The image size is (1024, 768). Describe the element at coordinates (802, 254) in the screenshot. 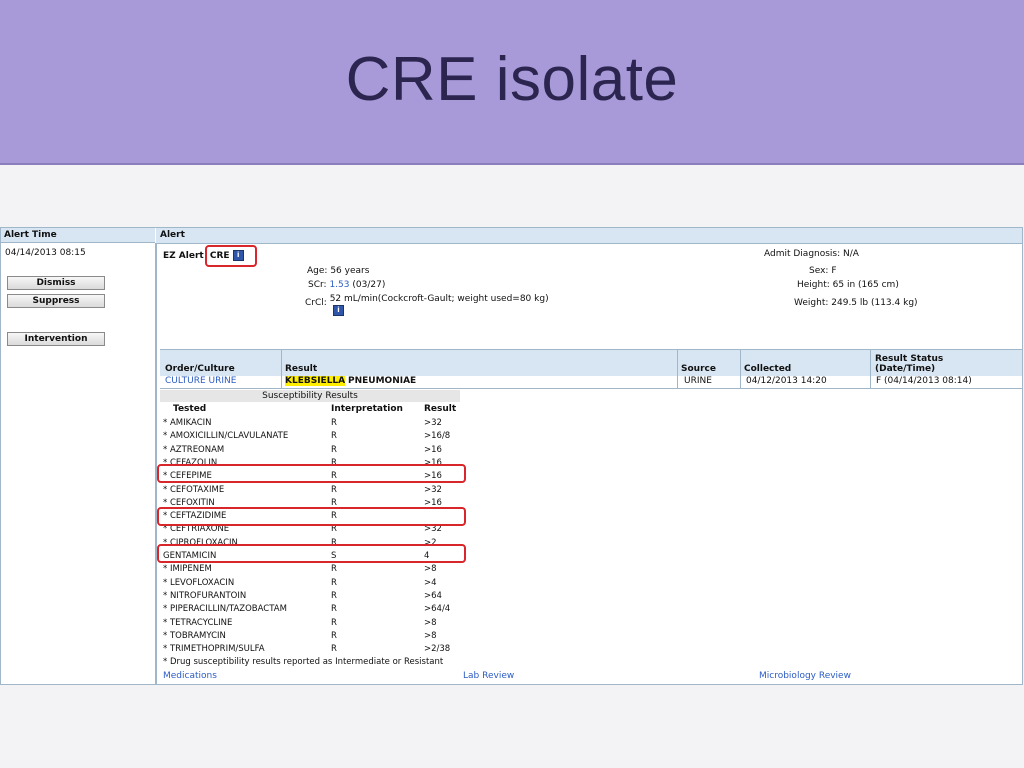

I see `admit-label: Admit Diagnosis:` at that location.